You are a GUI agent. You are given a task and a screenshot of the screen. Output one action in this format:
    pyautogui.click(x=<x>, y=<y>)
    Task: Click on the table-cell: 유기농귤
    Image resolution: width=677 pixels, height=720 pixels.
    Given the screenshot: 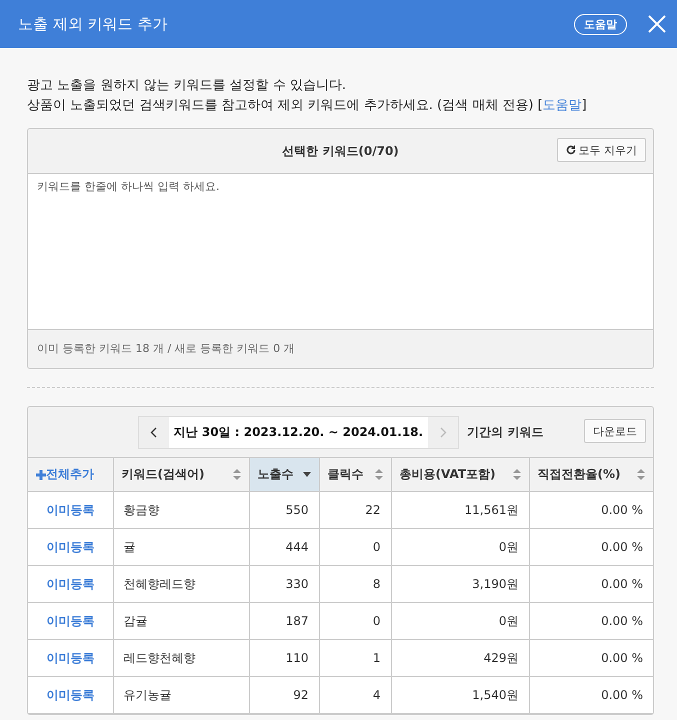 What is the action you would take?
    pyautogui.click(x=181, y=695)
    